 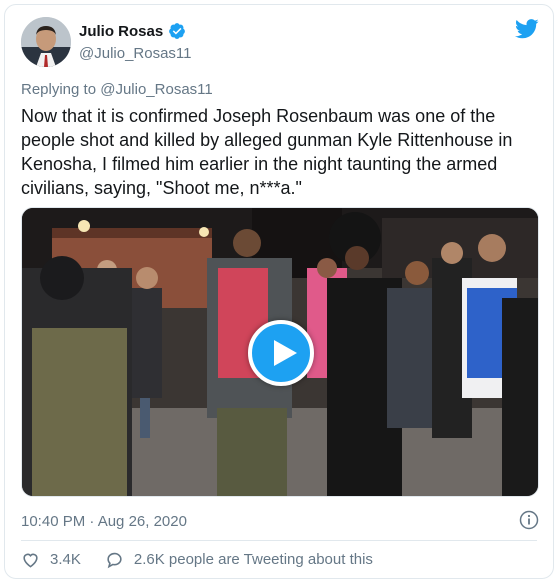 I want to click on heart-icon, so click(x=30, y=559).